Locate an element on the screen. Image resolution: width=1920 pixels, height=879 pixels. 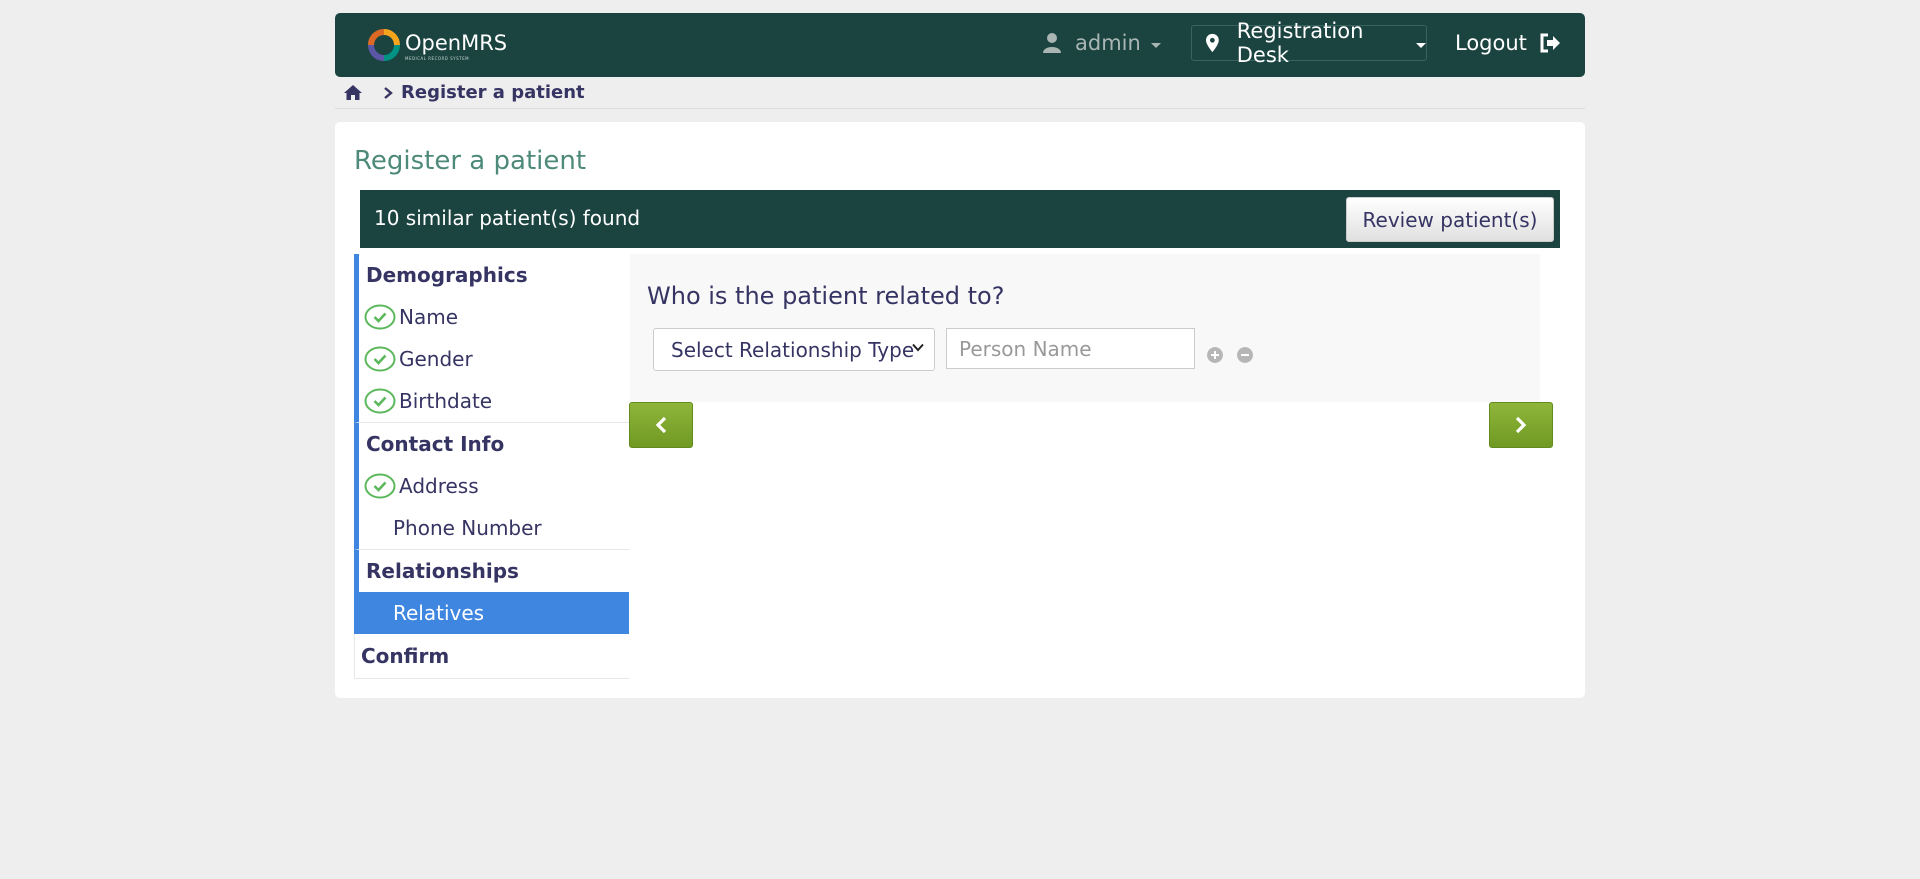
section-item-address: Address is located at coordinates (494, 486).